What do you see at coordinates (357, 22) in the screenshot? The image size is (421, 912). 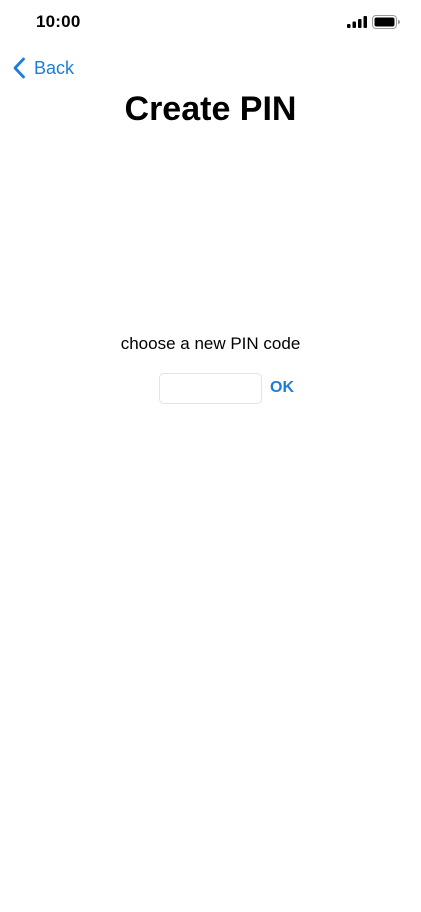 I see `cellular-signal-icon` at bounding box center [357, 22].